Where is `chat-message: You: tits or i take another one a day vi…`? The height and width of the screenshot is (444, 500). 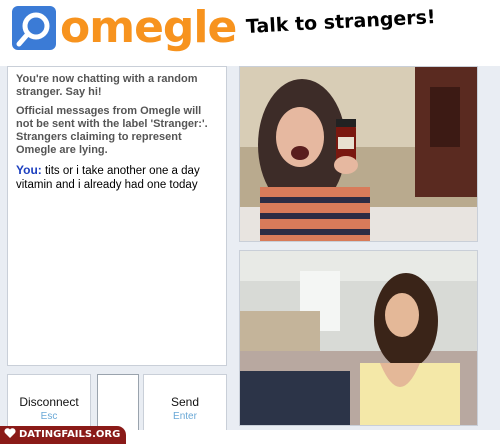
chat-message: You: tits or i take another one a day vi… is located at coordinates (117, 177).